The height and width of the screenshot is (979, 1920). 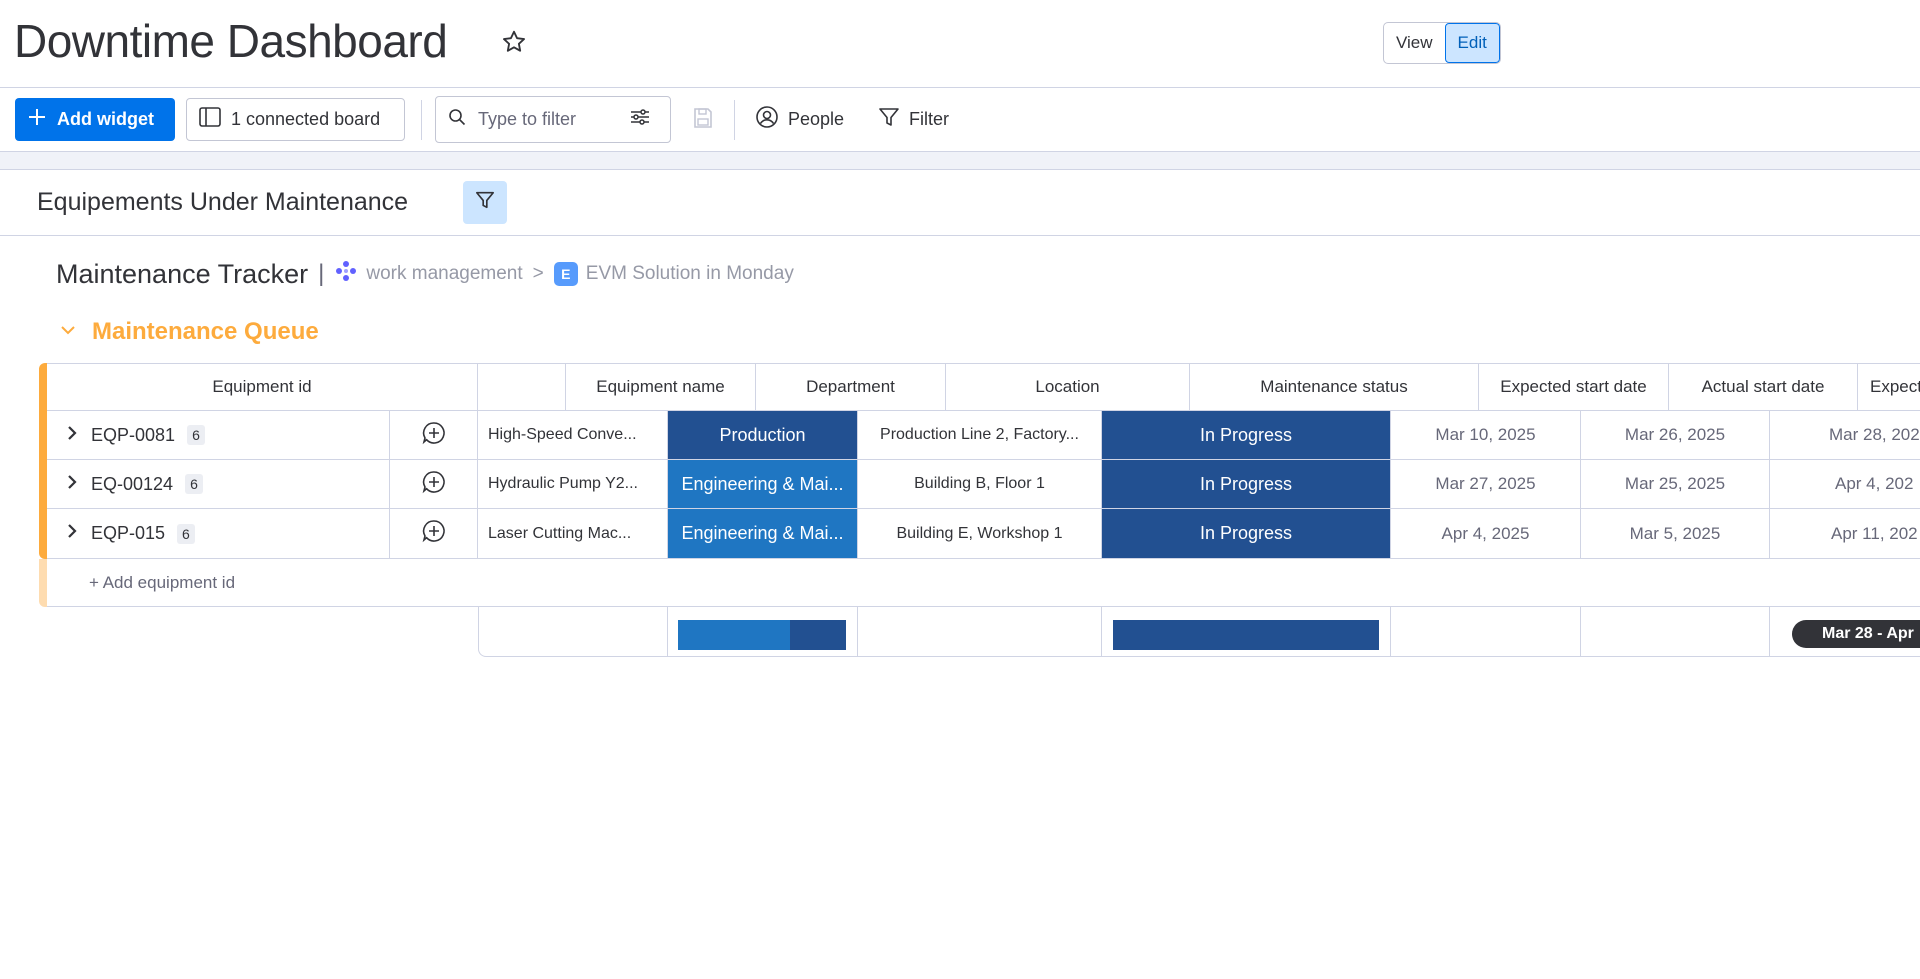 I want to click on work-management-icon, so click(x=346, y=274).